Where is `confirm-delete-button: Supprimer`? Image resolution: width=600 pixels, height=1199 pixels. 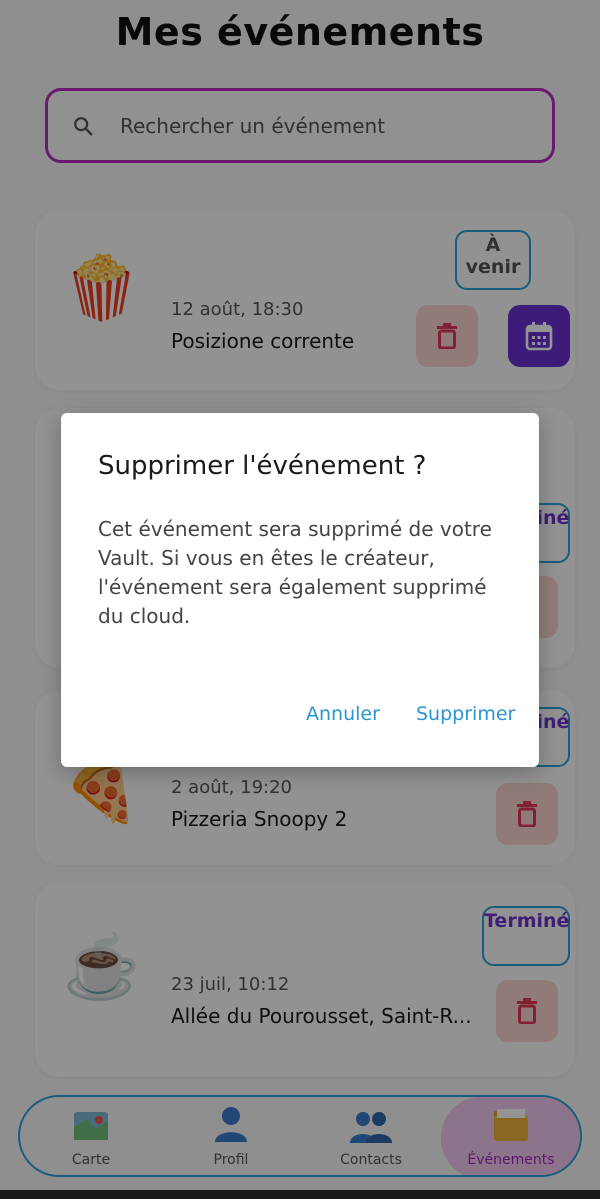
confirm-delete-button: Supprimer is located at coordinates (465, 714).